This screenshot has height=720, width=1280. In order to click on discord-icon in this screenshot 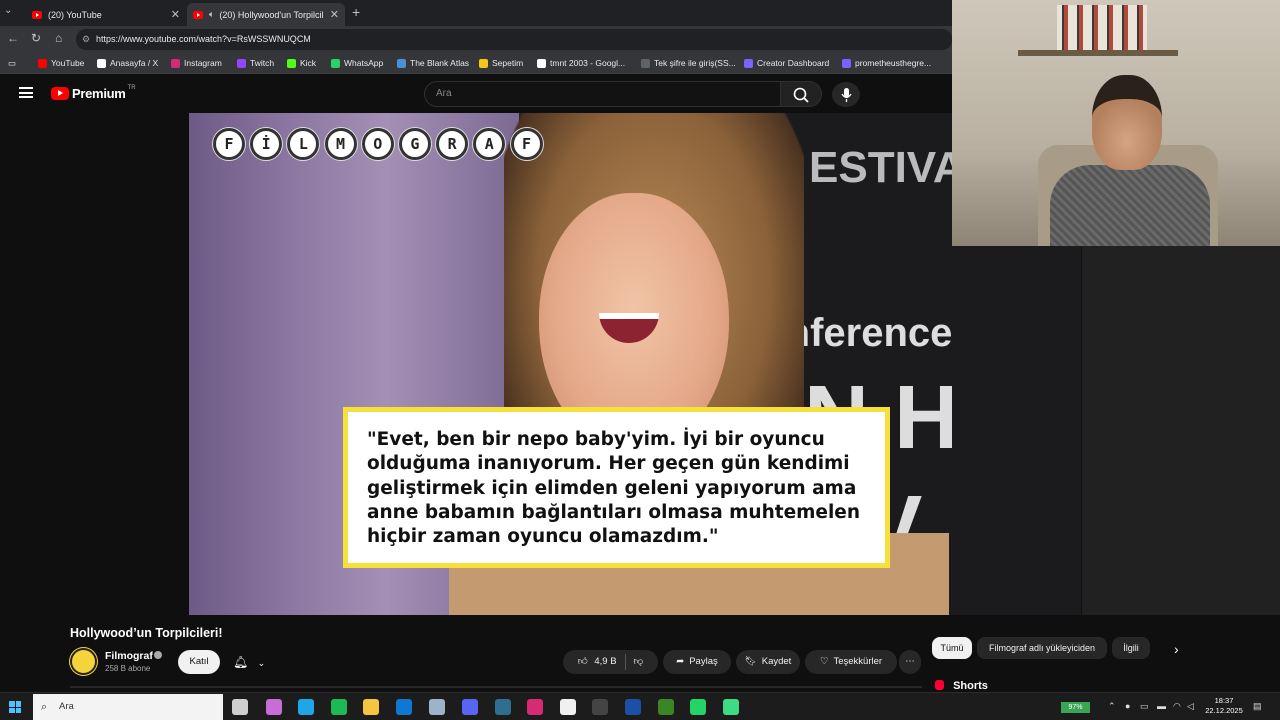, I will do `click(470, 707)`.